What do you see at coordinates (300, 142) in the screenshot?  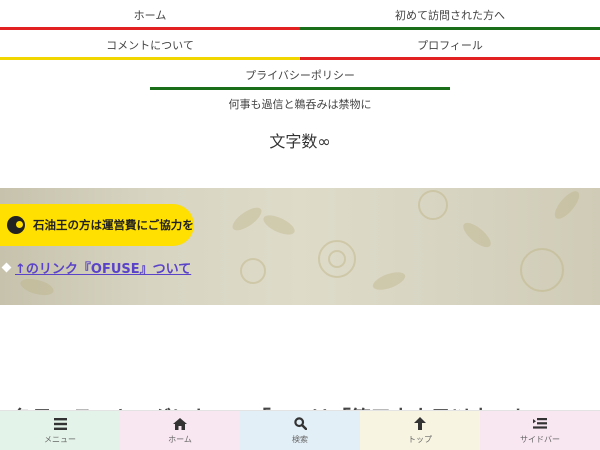 I see `site-title: 文字数∞` at bounding box center [300, 142].